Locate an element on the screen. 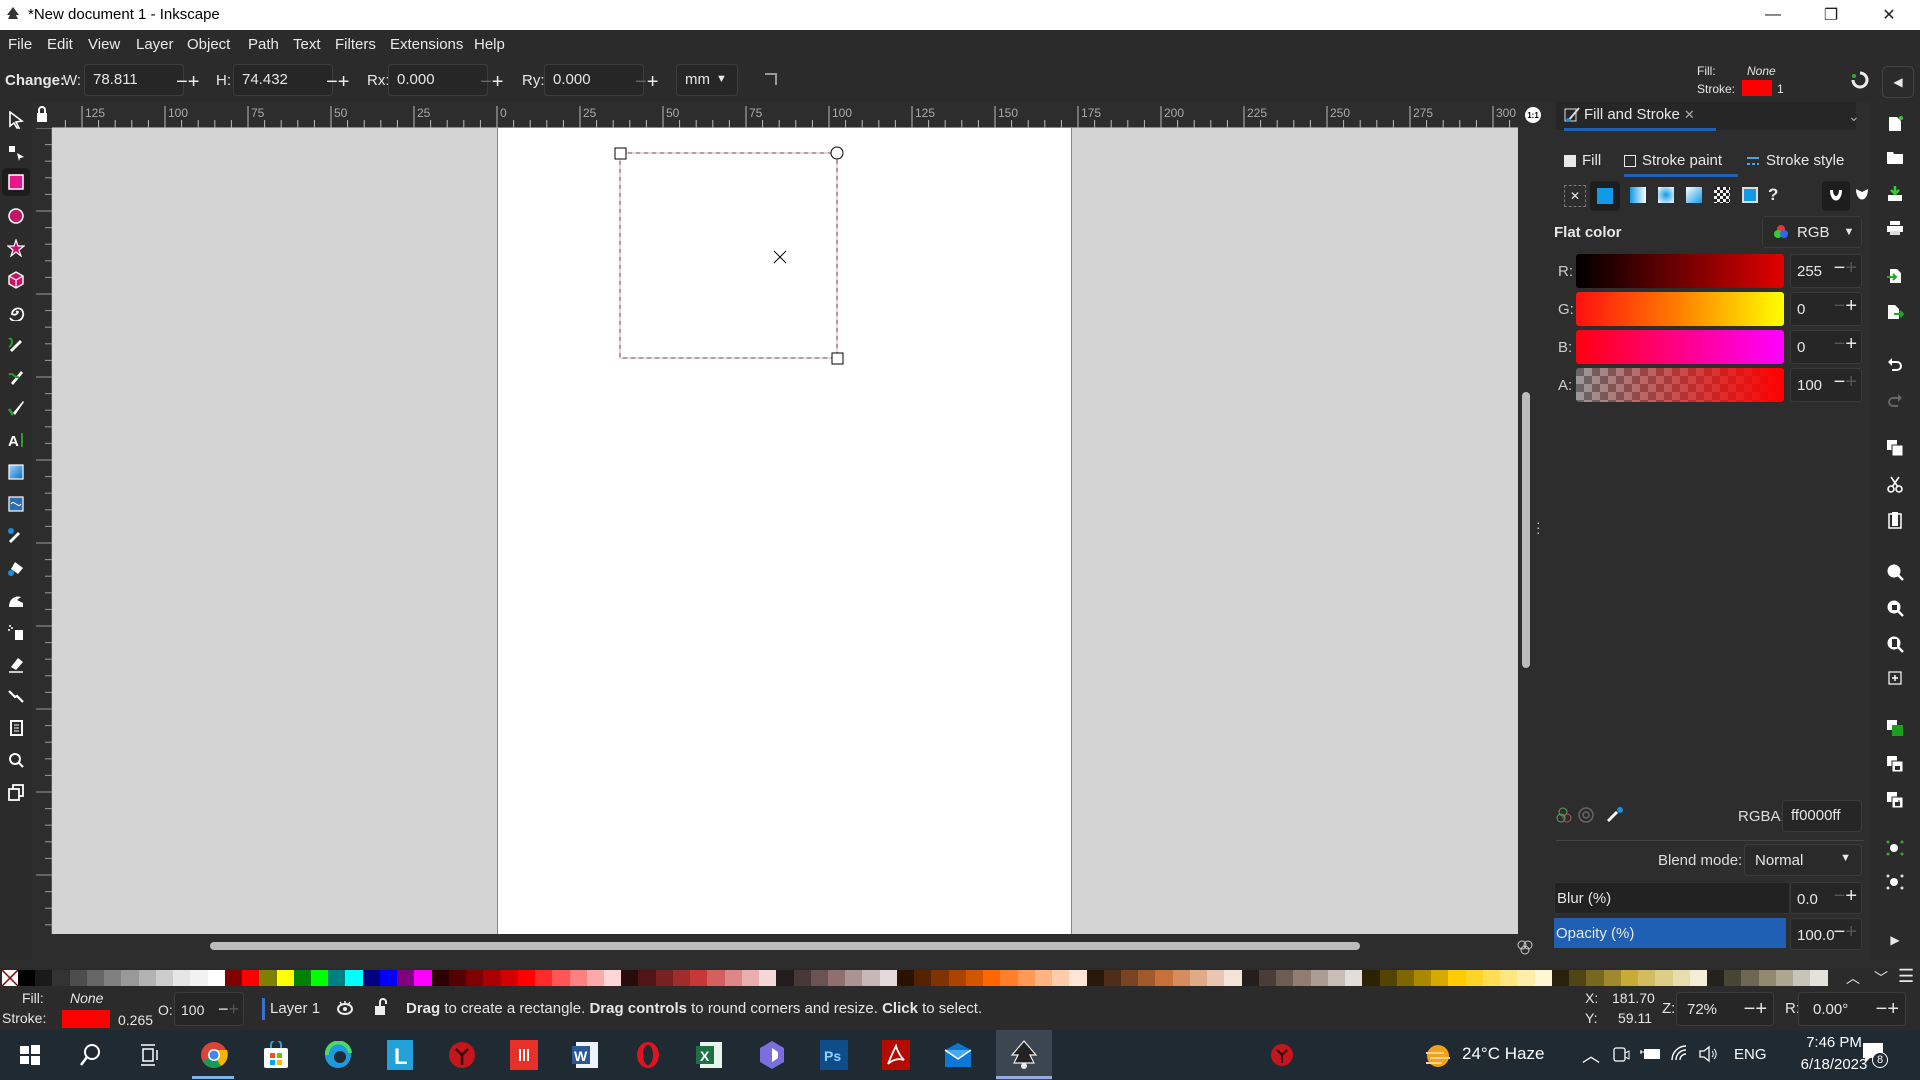 Image resolution: width=1920 pixels, height=1080 pixels. zoom-stepper: −+ is located at coordinates (1755, 1009).